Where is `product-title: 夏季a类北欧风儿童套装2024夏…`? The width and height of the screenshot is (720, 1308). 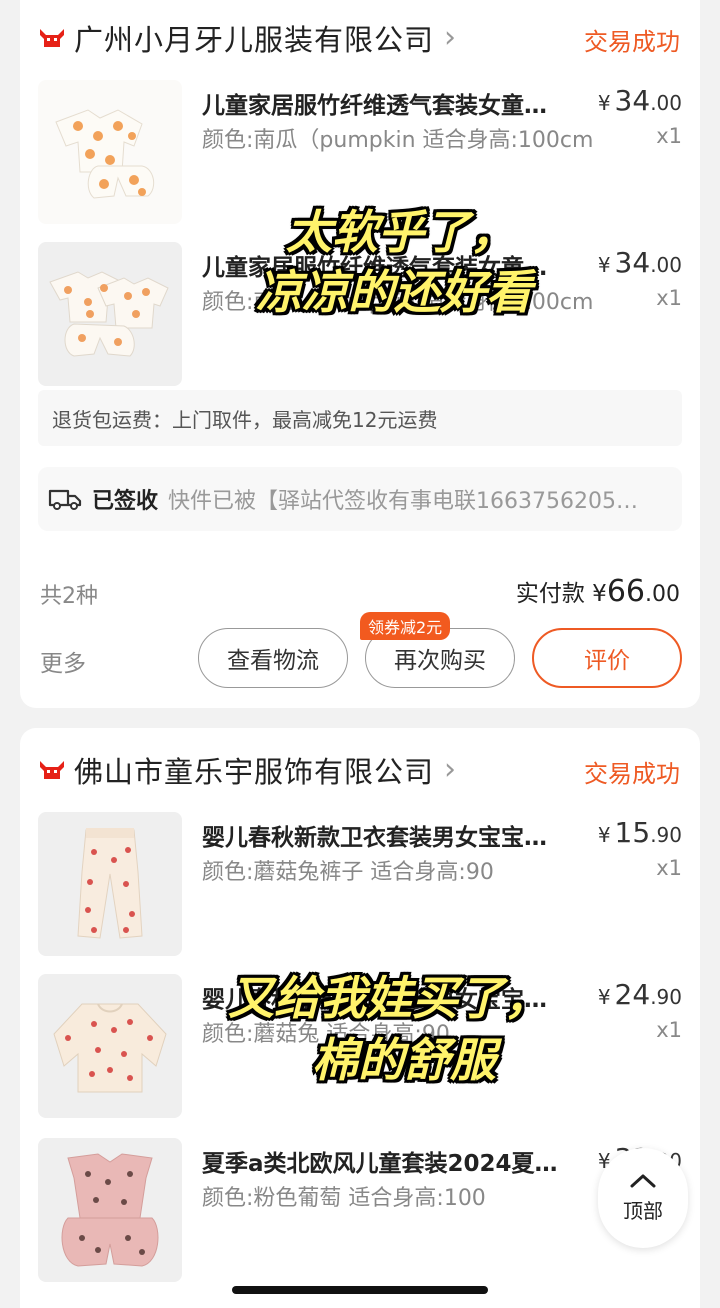
product-title: 夏季a类北欧风儿童套装2024夏… is located at coordinates (380, 1164).